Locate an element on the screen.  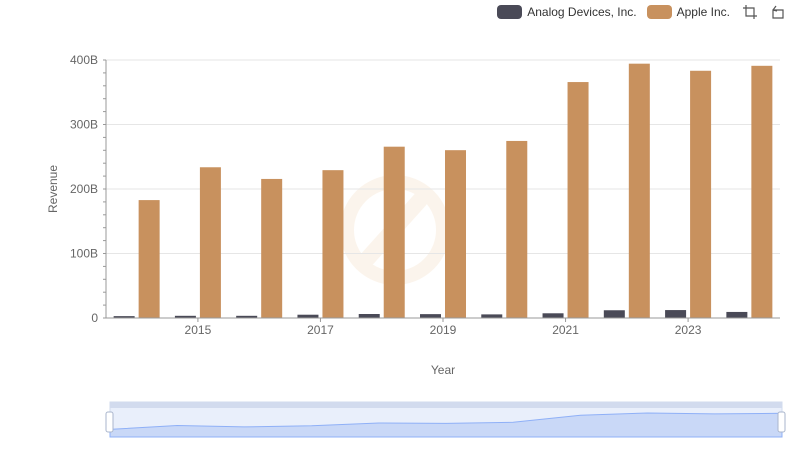
x-tick-label: 2023 is located at coordinates (688, 330).